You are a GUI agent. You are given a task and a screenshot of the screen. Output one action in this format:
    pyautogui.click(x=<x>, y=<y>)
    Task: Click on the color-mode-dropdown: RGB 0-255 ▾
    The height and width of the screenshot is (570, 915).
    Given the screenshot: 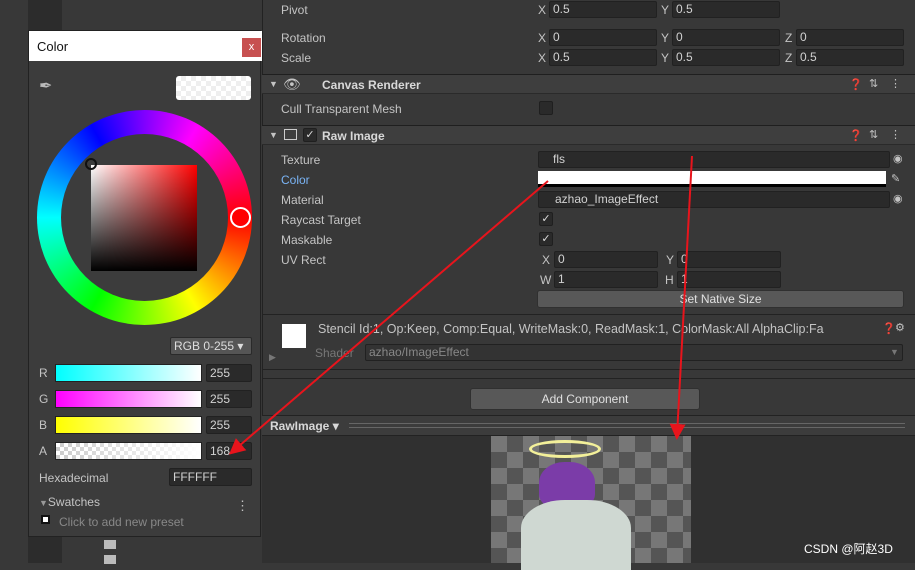 What is the action you would take?
    pyautogui.click(x=211, y=346)
    